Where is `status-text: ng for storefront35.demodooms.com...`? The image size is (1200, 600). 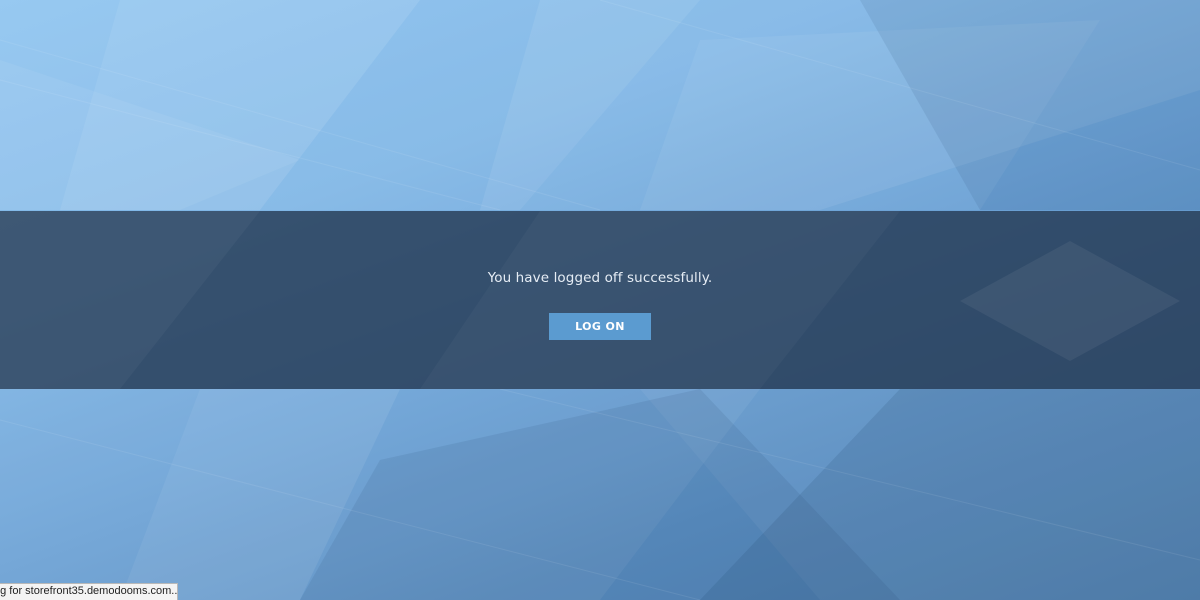 status-text: ng for storefront35.demodooms.com... is located at coordinates (89, 591).